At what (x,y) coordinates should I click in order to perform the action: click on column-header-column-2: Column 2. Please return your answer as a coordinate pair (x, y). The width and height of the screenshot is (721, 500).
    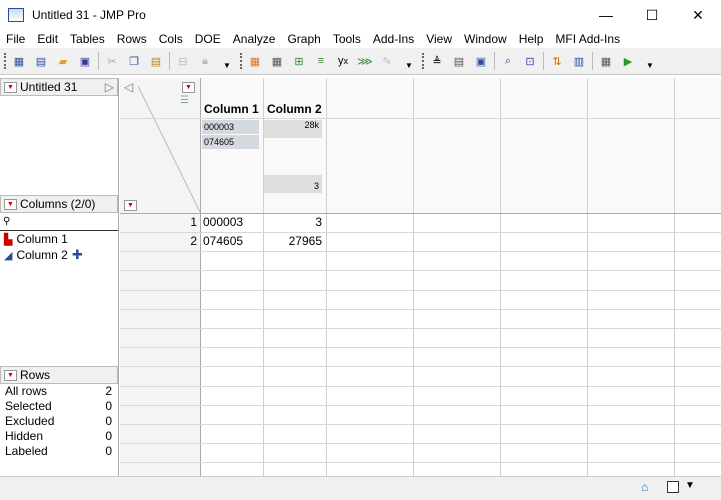
    Looking at the image, I should click on (294, 109).